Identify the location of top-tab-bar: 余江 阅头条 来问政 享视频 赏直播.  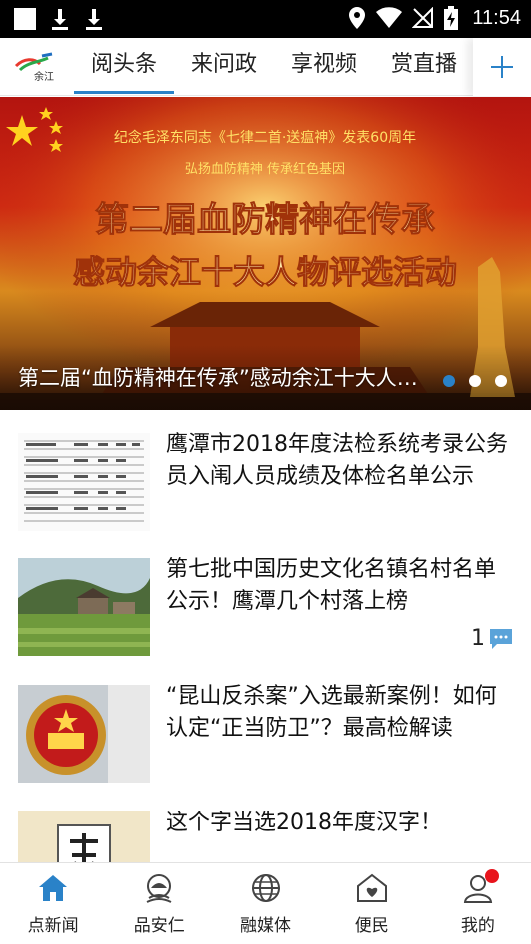
(265, 67).